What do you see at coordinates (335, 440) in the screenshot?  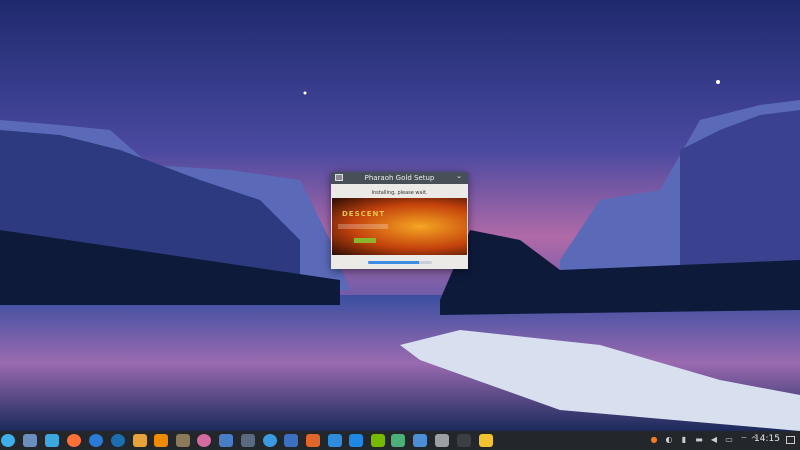 I see `writer-icon` at bounding box center [335, 440].